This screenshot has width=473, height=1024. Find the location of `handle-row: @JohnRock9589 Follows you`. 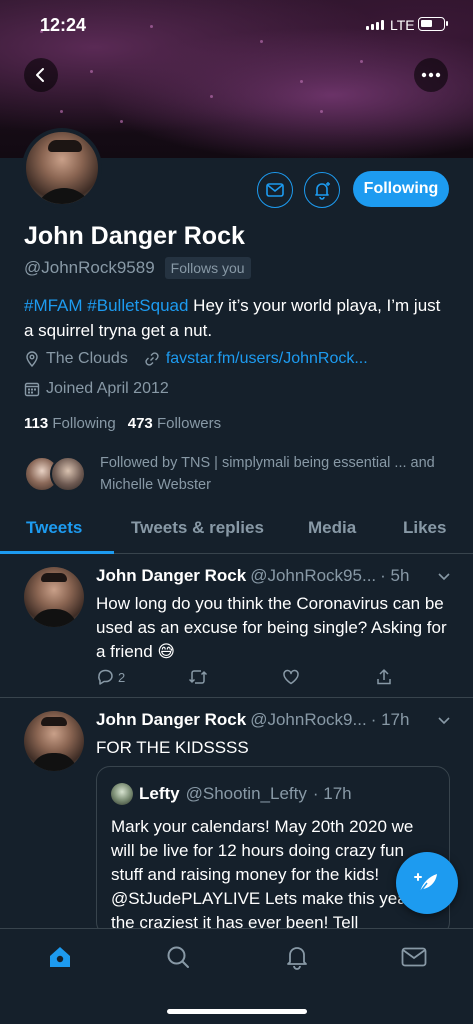

handle-row: @JohnRock9589 Follows you is located at coordinates (137, 268).